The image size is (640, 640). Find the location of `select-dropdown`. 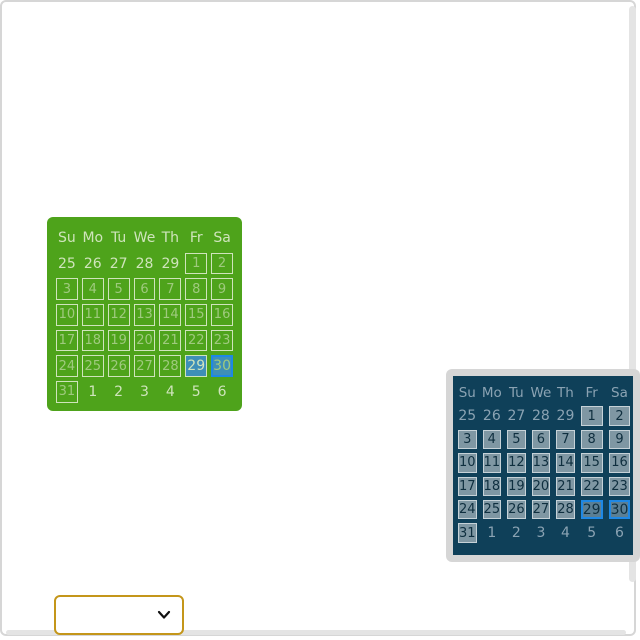

select-dropdown is located at coordinates (119, 615).